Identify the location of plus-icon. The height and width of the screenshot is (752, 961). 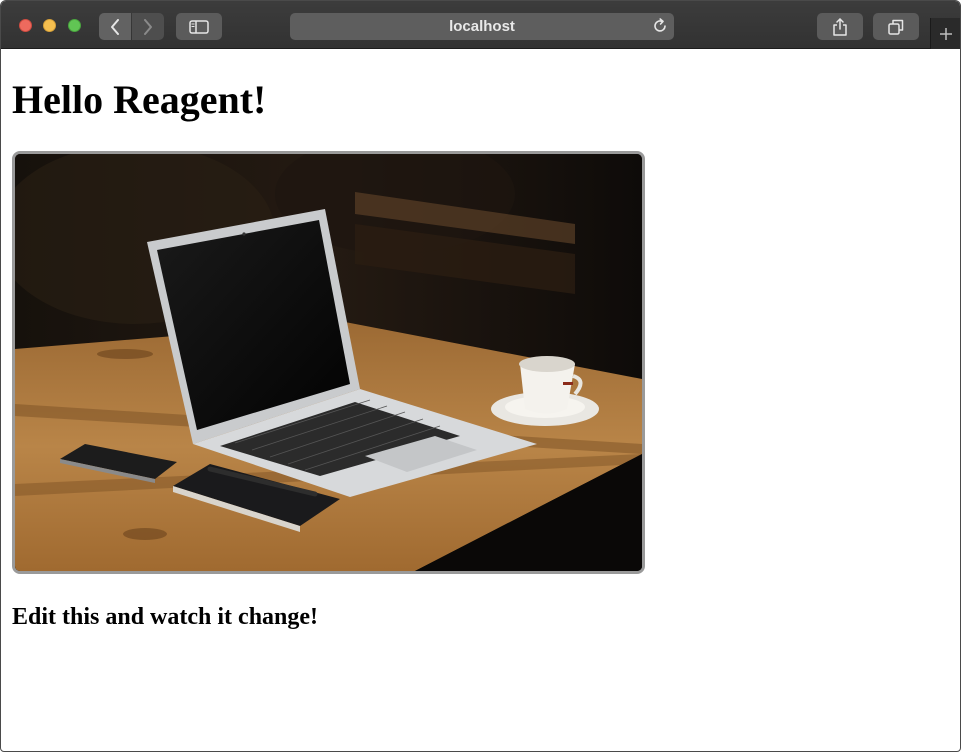
(946, 33).